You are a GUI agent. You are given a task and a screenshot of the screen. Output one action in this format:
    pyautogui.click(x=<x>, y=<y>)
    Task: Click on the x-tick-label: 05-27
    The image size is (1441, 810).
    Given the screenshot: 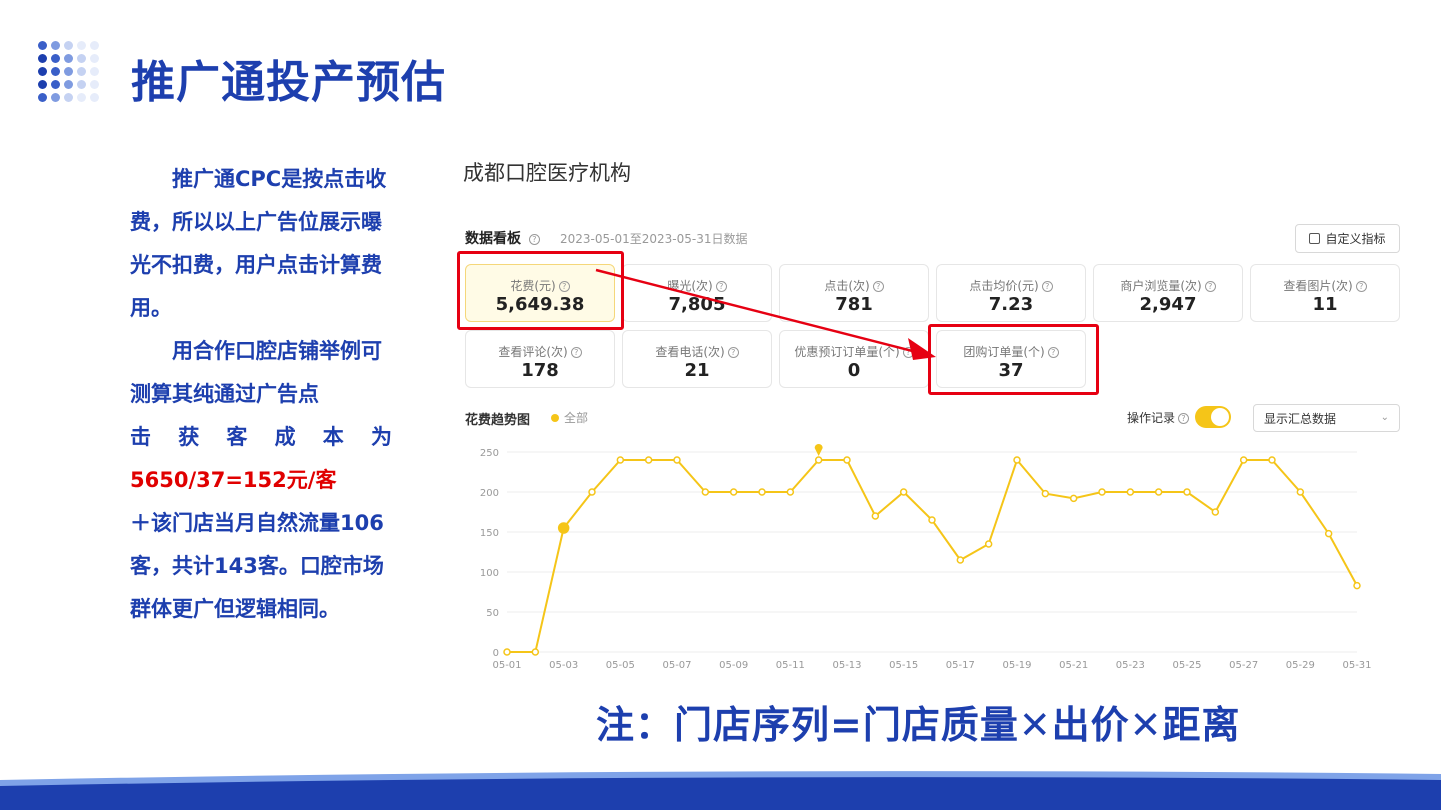 What is the action you would take?
    pyautogui.click(x=1243, y=665)
    